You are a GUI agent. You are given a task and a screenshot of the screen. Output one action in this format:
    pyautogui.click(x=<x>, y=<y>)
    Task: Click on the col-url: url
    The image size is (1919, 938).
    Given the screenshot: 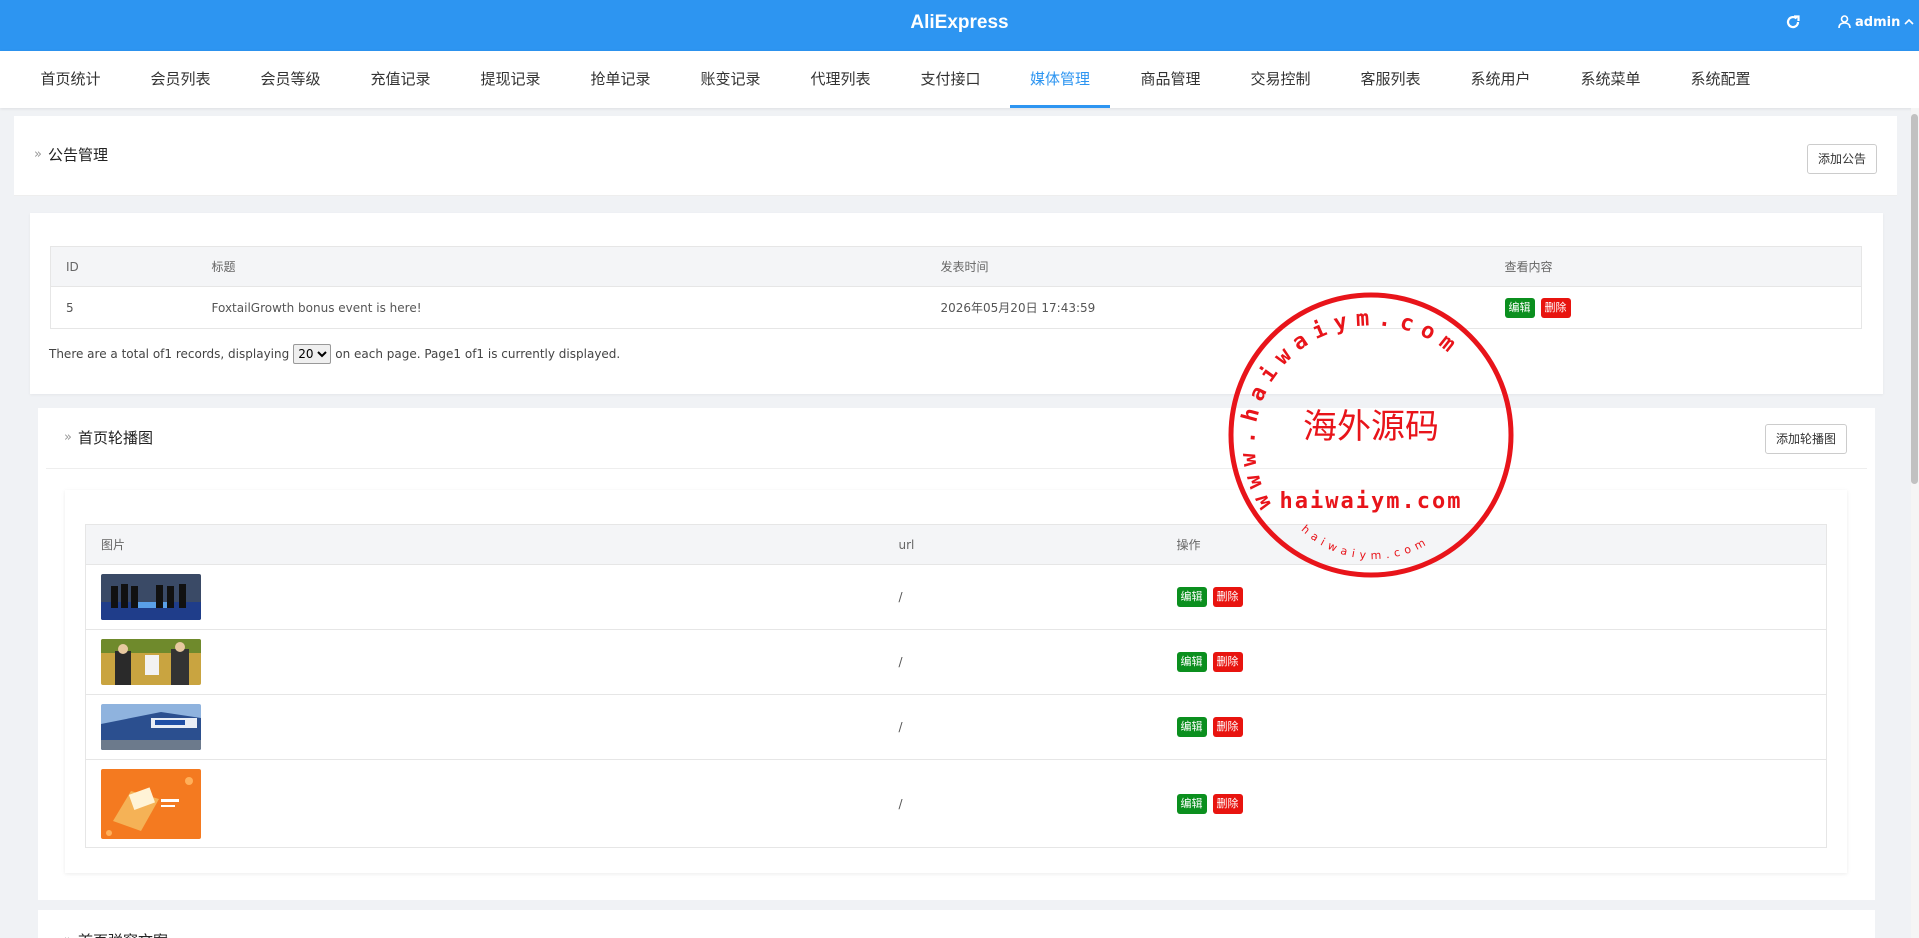 What is the action you would take?
    pyautogui.click(x=1022, y=544)
    